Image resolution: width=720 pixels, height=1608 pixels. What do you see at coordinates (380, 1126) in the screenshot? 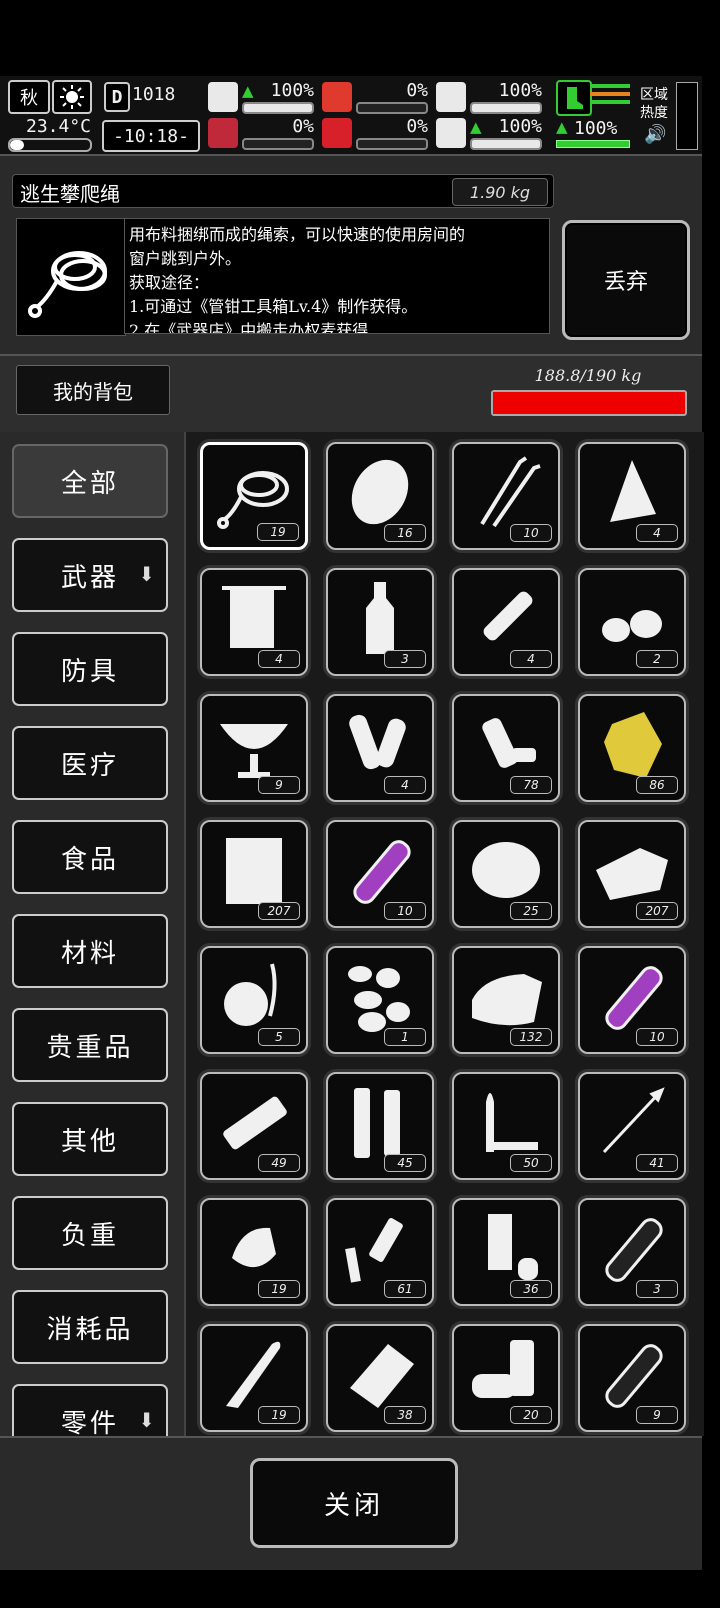
I see `inventory-slot: 45` at bounding box center [380, 1126].